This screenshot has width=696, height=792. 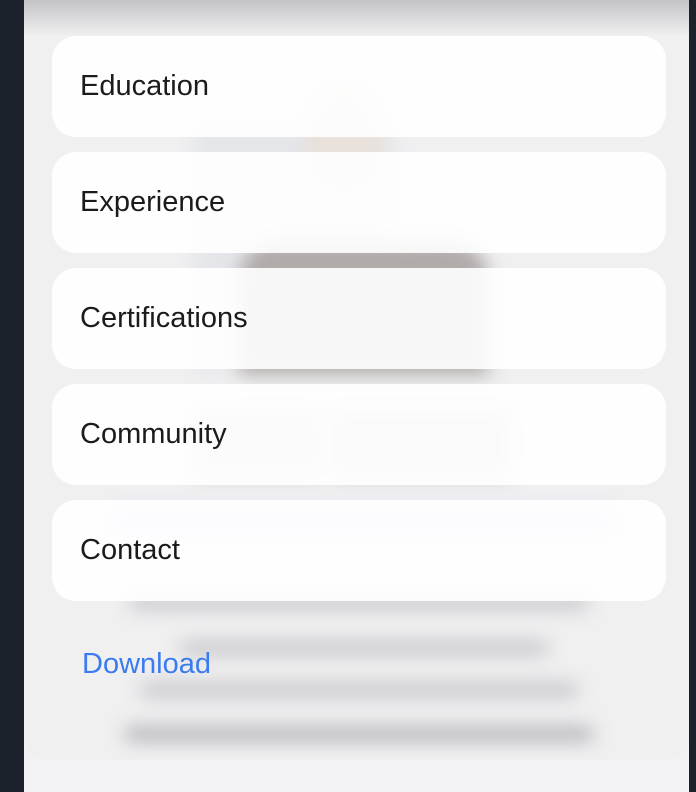 I want to click on top-shadow, so click(x=356, y=18).